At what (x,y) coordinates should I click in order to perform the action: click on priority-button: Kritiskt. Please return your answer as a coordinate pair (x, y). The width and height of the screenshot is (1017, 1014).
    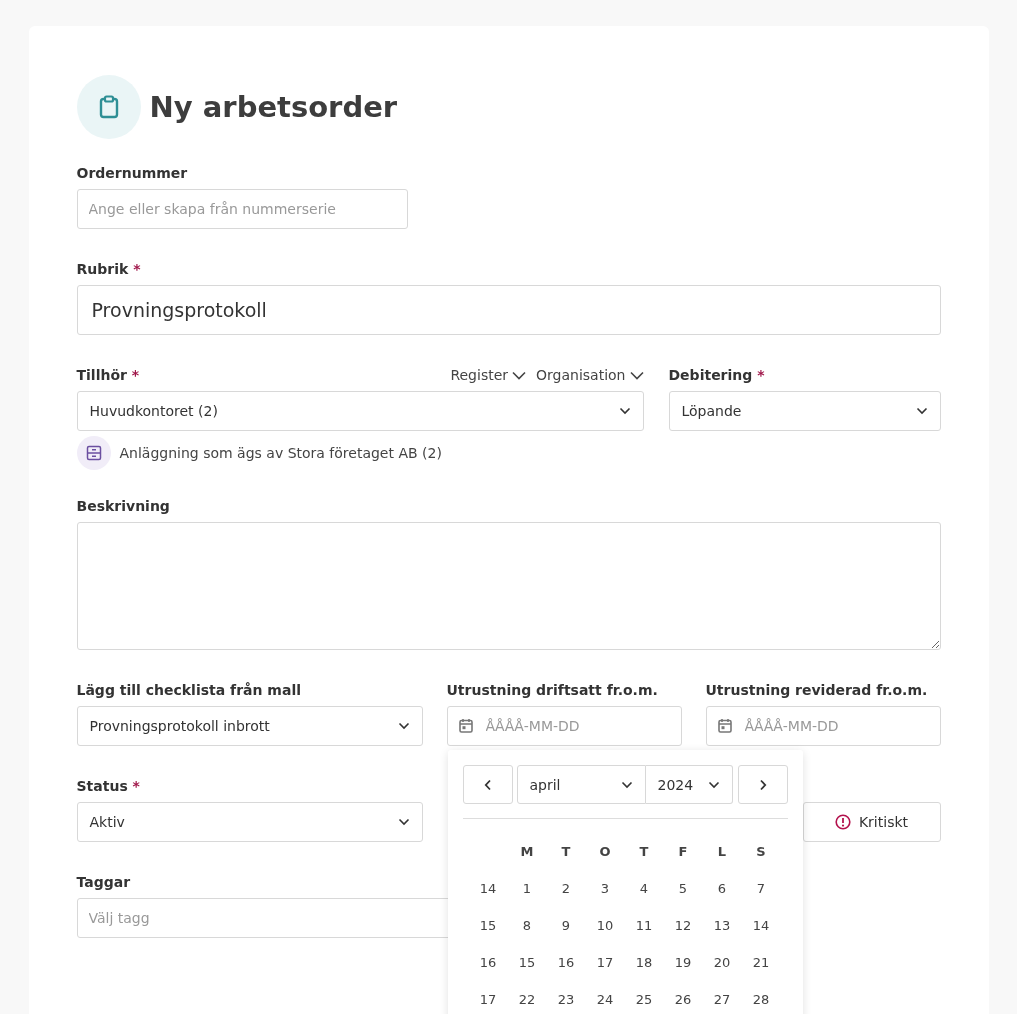
    Looking at the image, I should click on (871, 822).